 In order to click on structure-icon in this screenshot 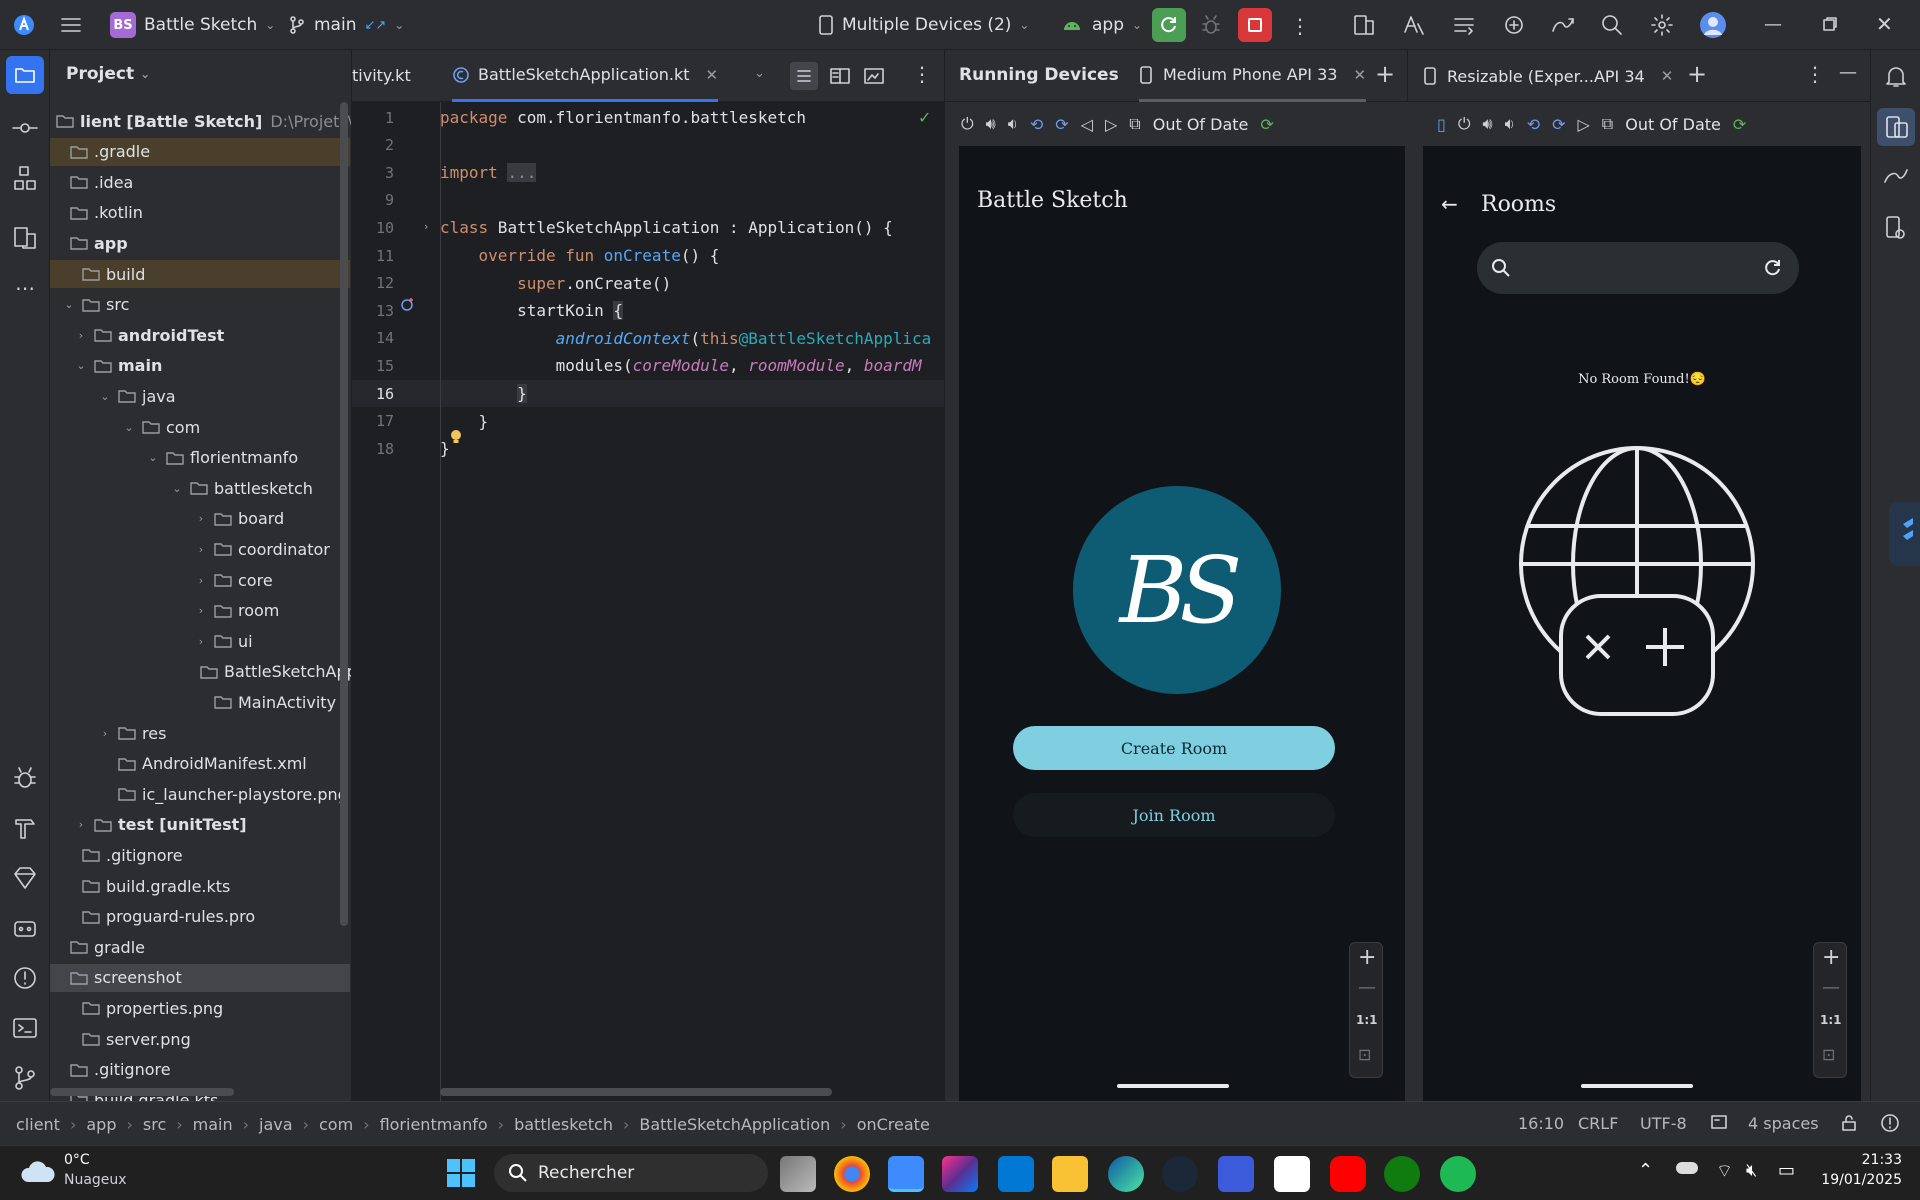, I will do `click(25, 178)`.